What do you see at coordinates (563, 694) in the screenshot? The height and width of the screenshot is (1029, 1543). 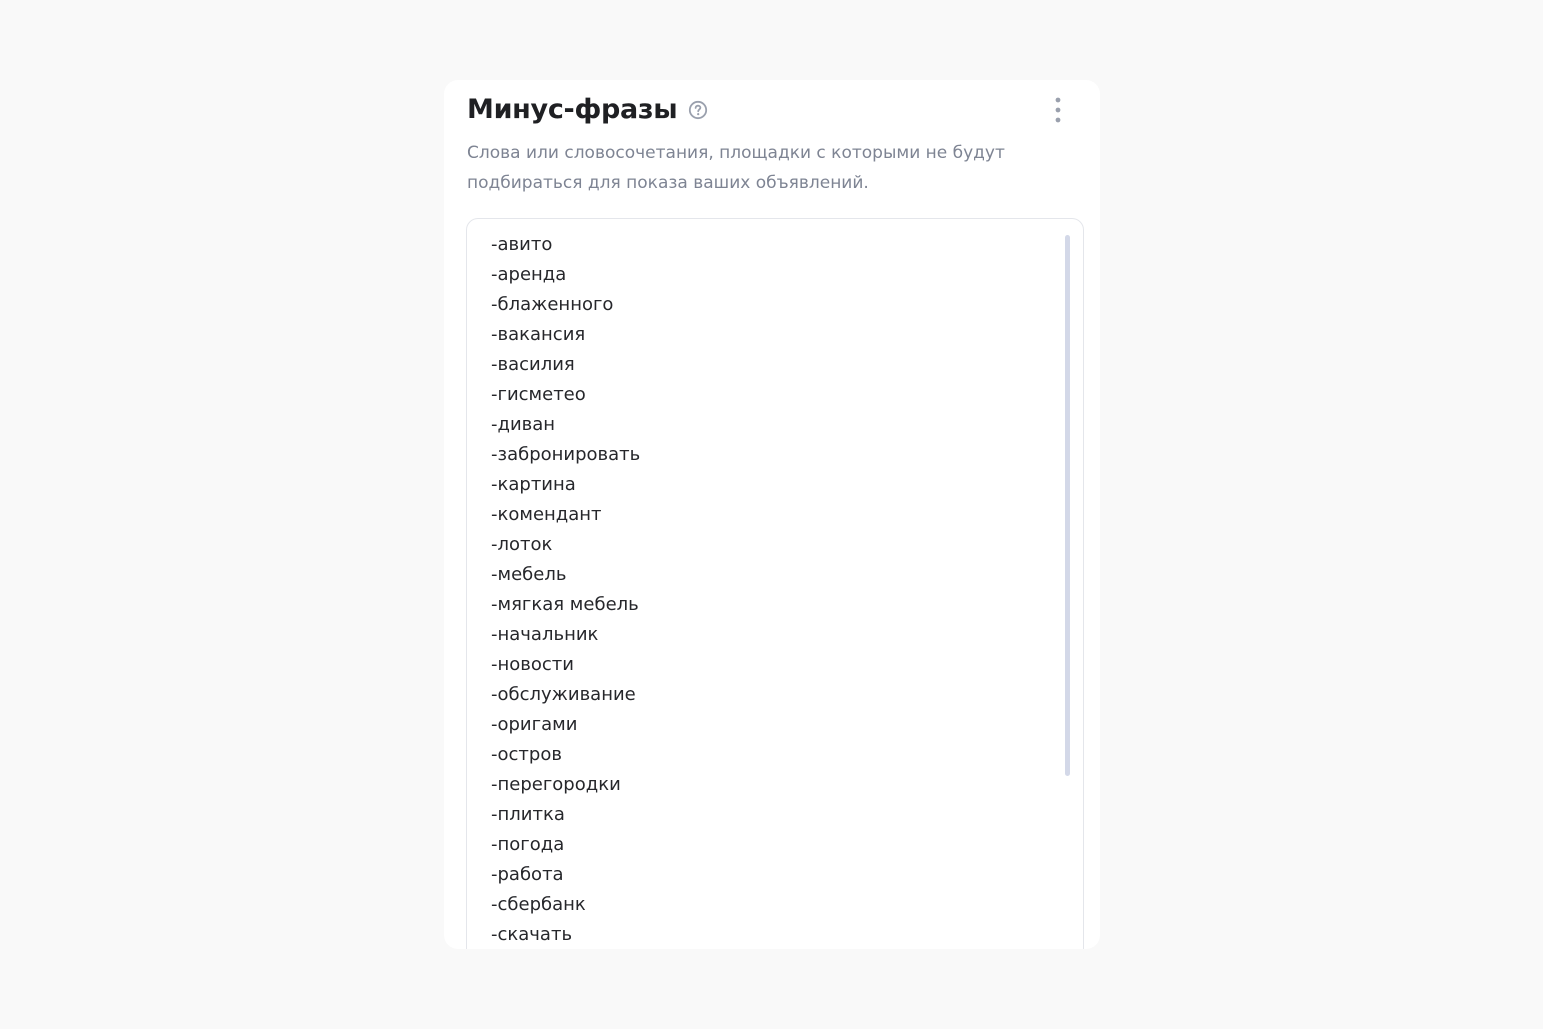 I see `phrase-item: -обслуживание` at bounding box center [563, 694].